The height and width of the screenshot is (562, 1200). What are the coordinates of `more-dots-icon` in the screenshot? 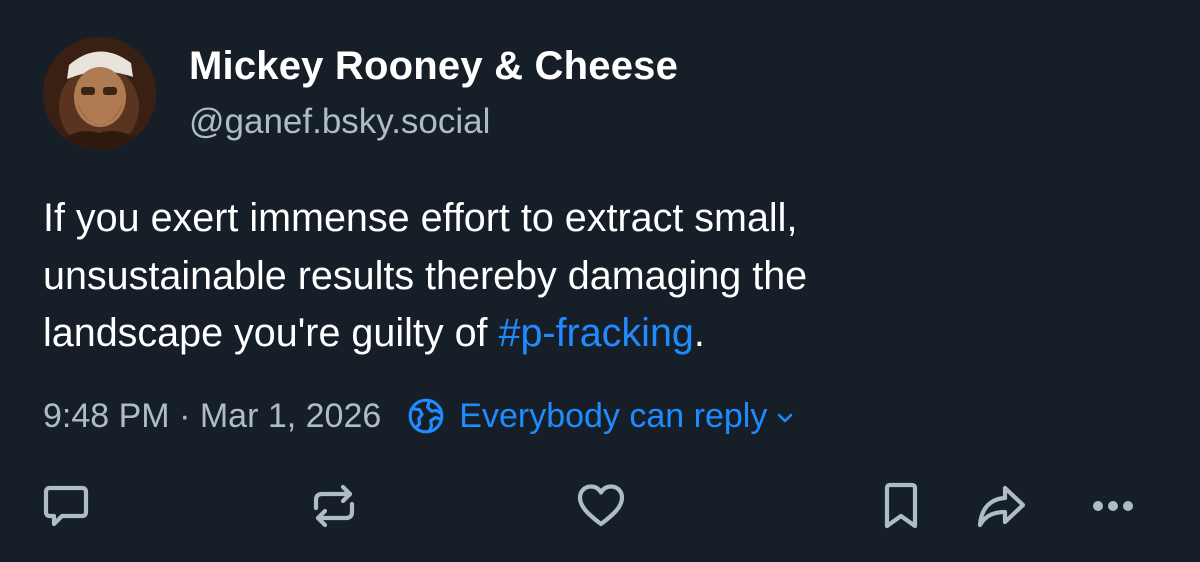 It's located at (1113, 506).